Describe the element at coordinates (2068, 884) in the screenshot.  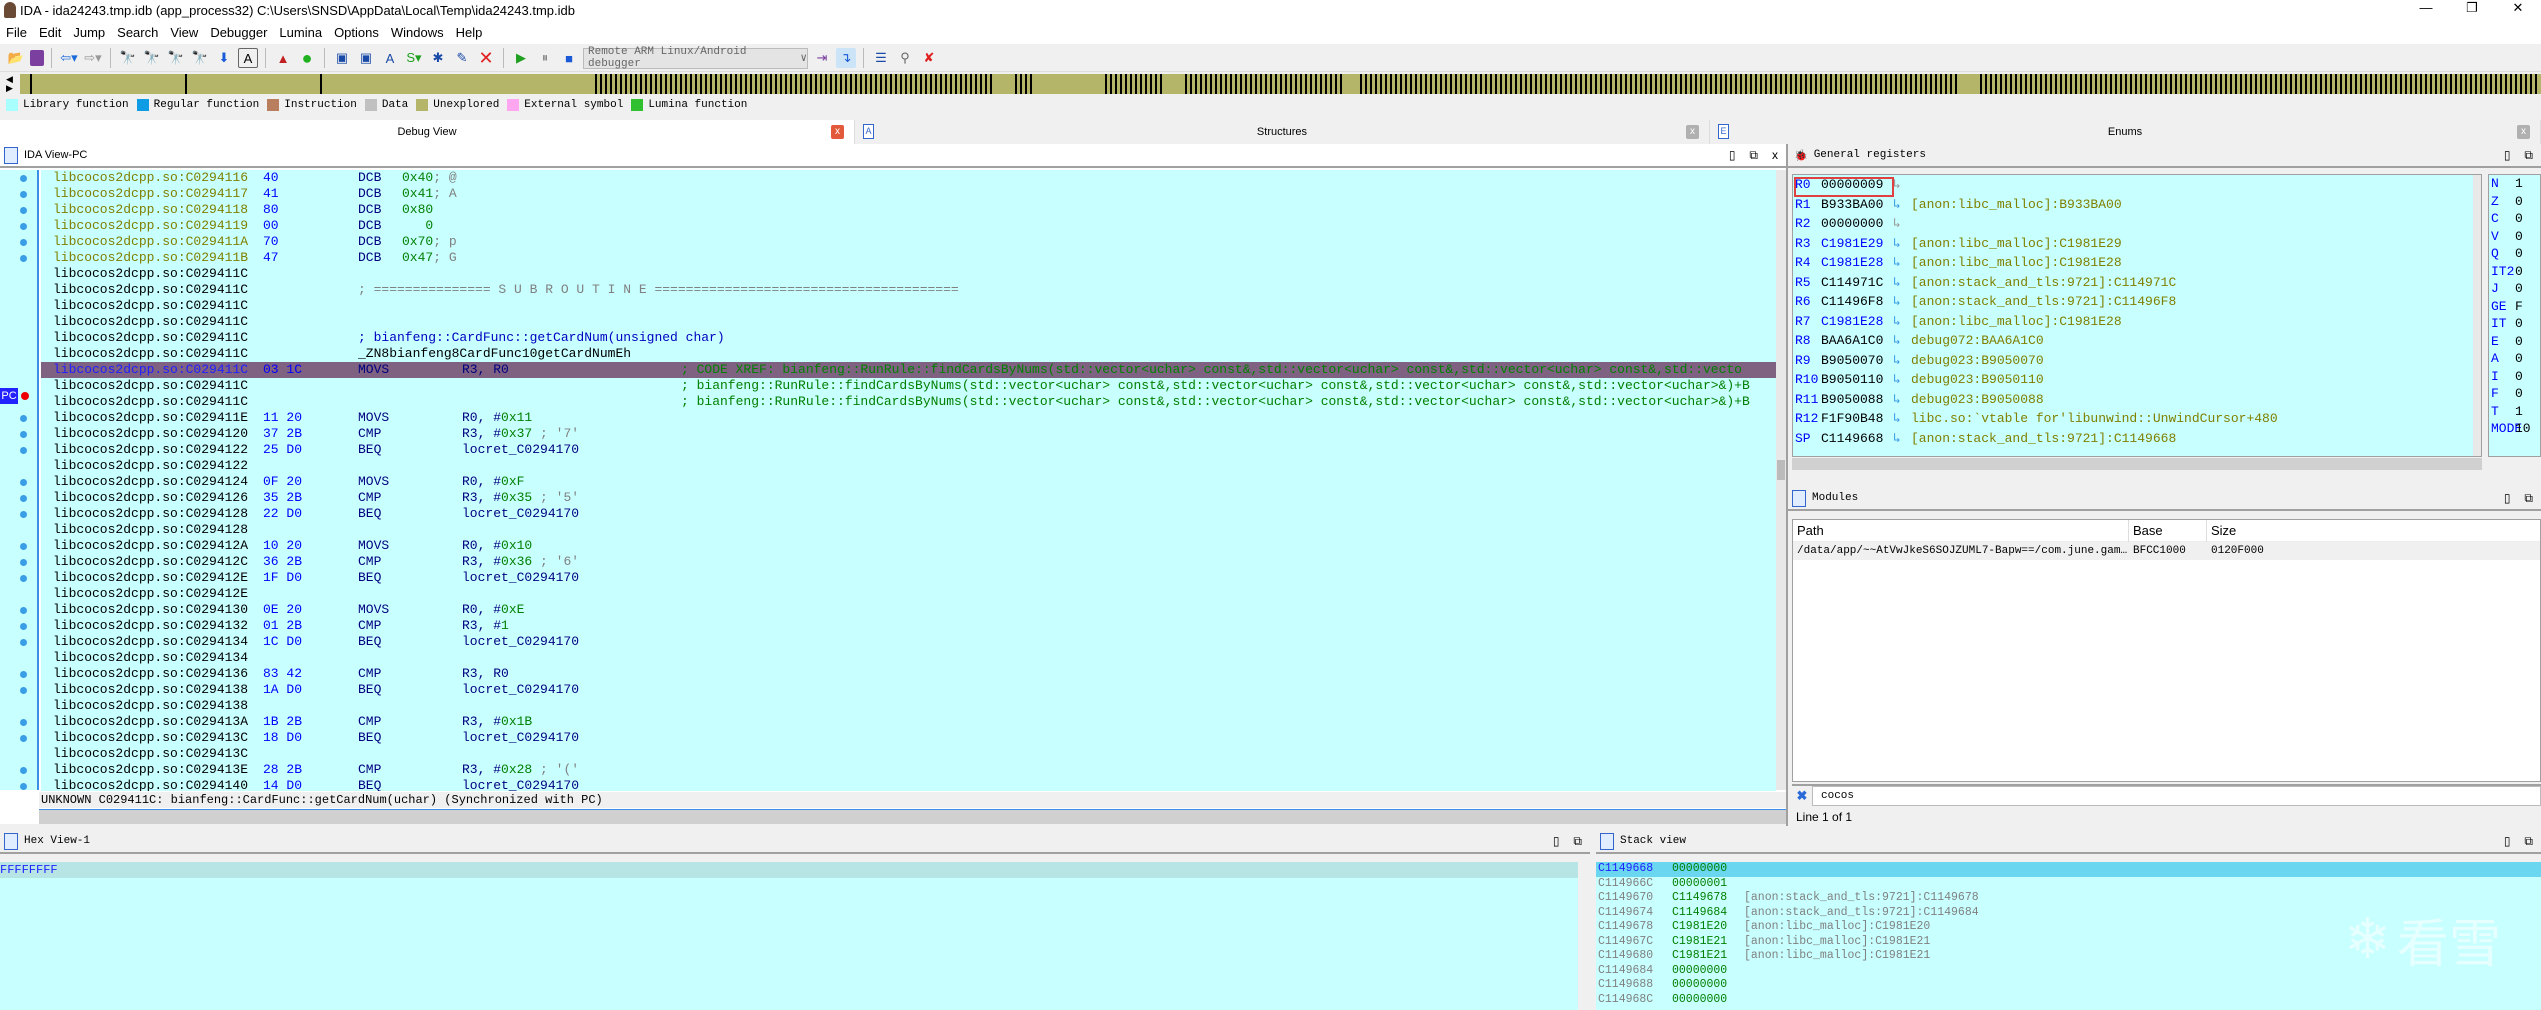
I see `stack-row: C114966C 00000001` at that location.